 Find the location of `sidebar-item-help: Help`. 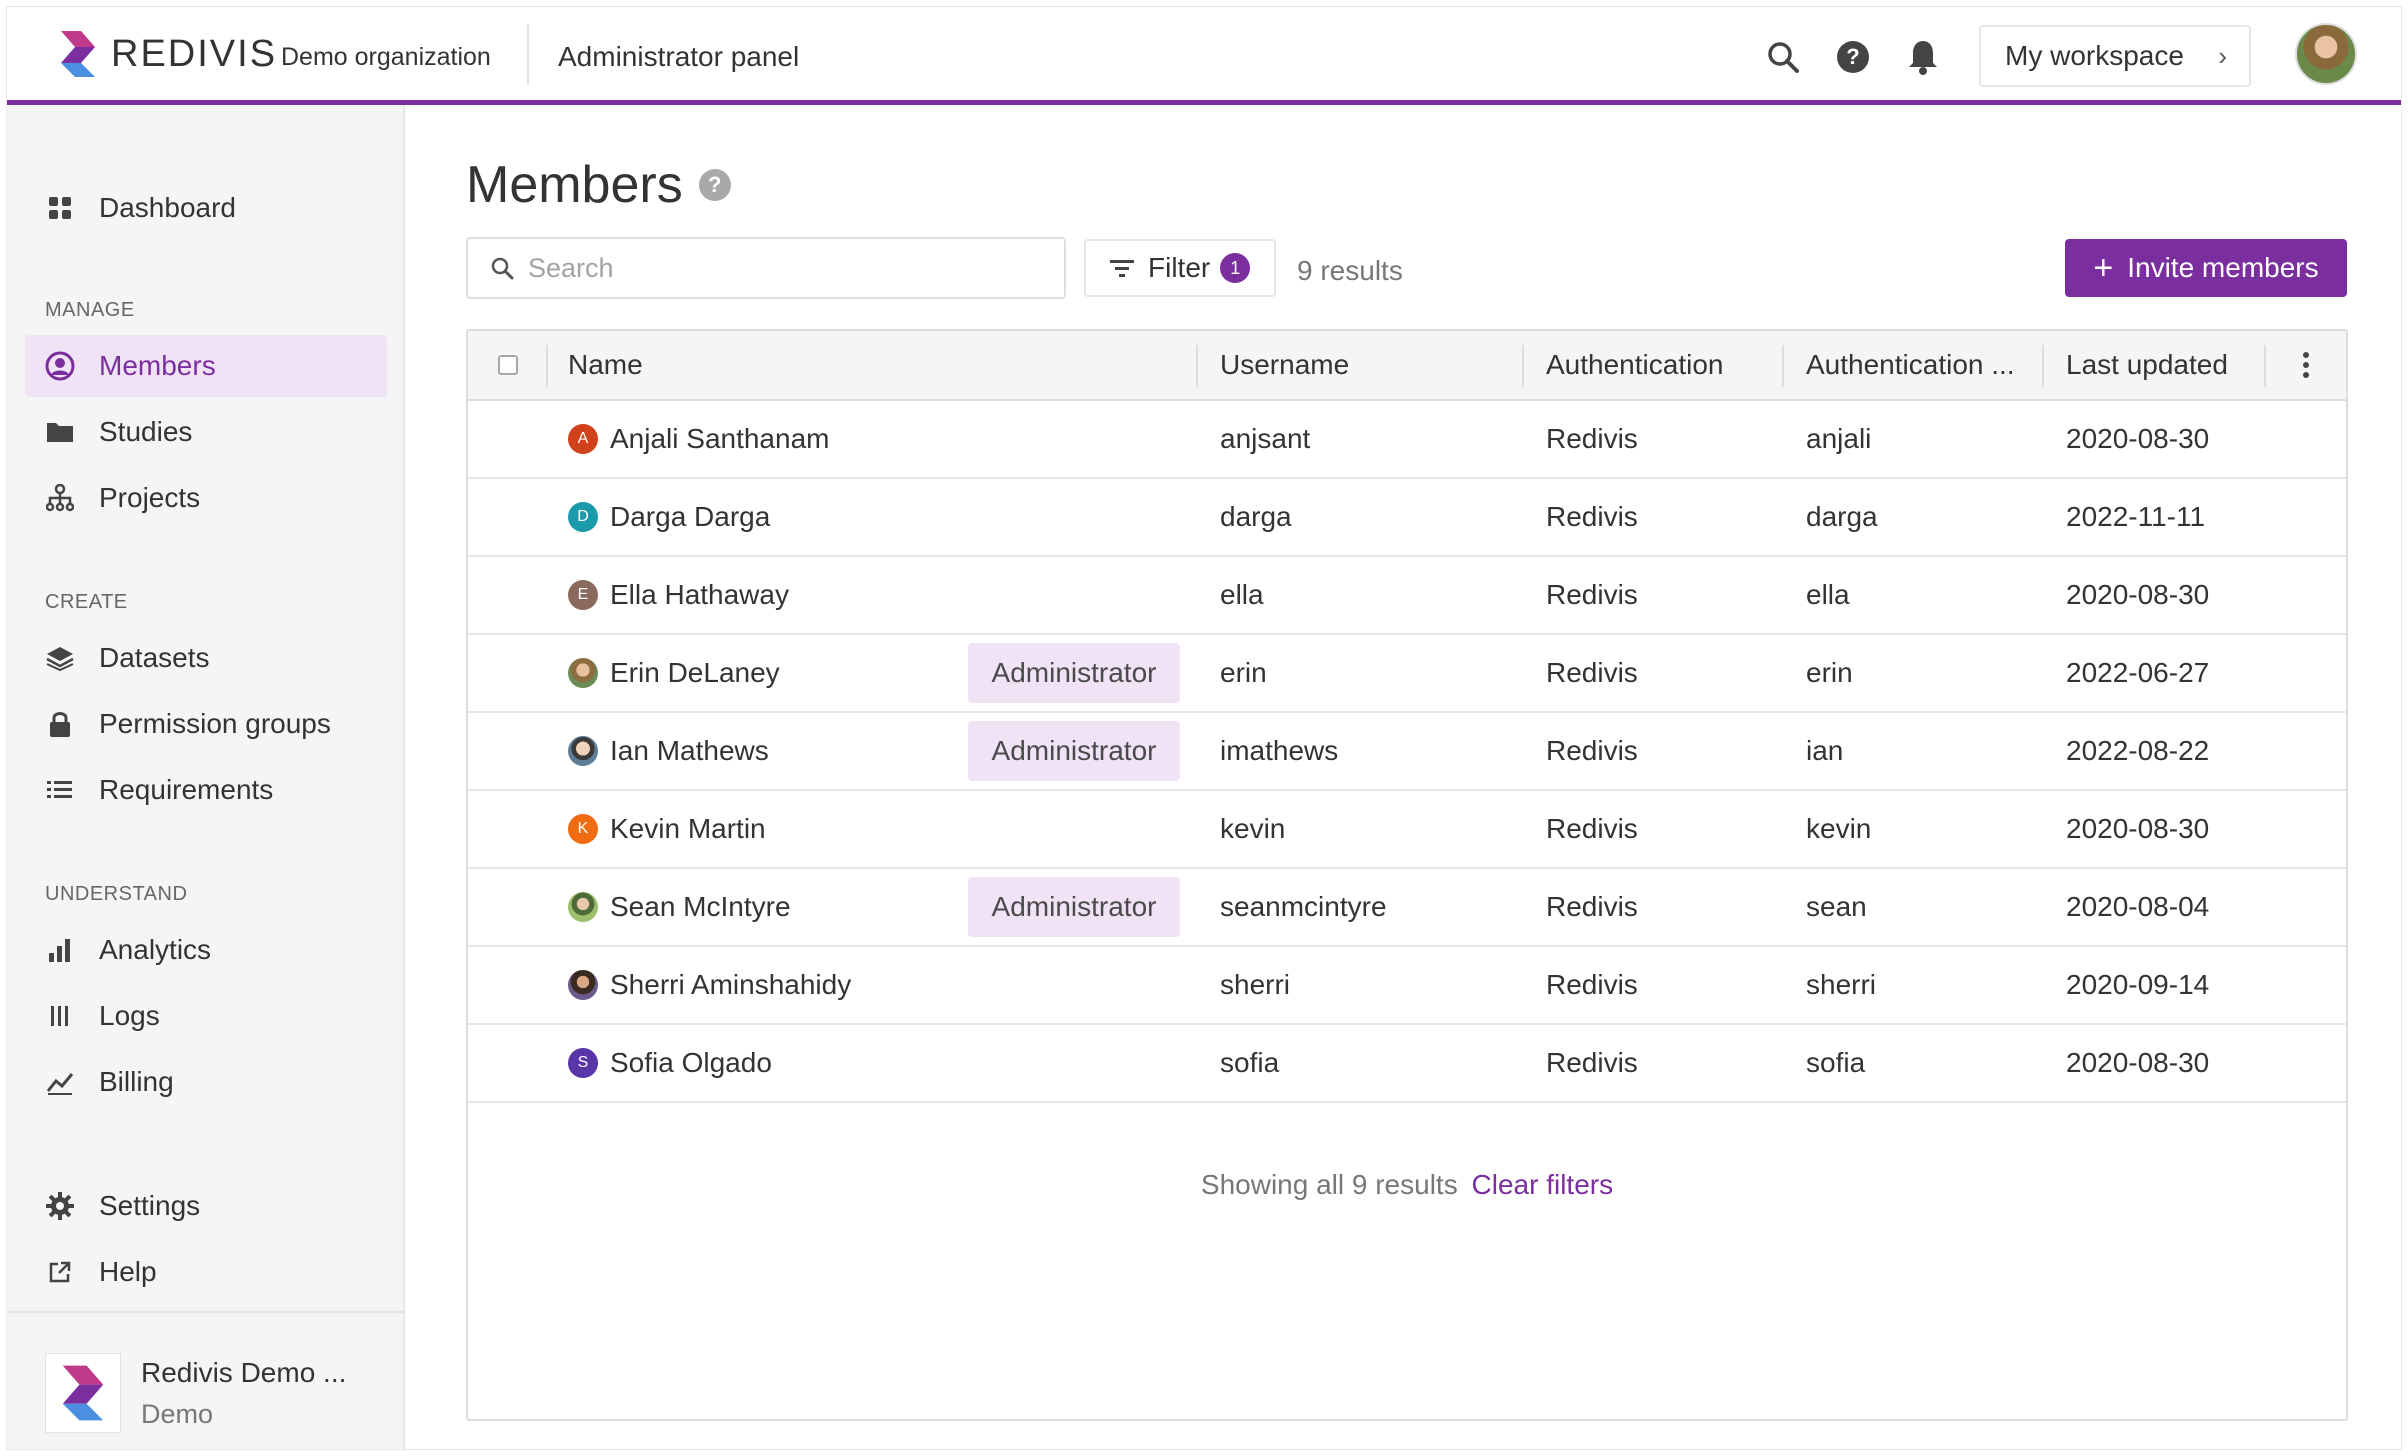

sidebar-item-help: Help is located at coordinates (206, 1272).